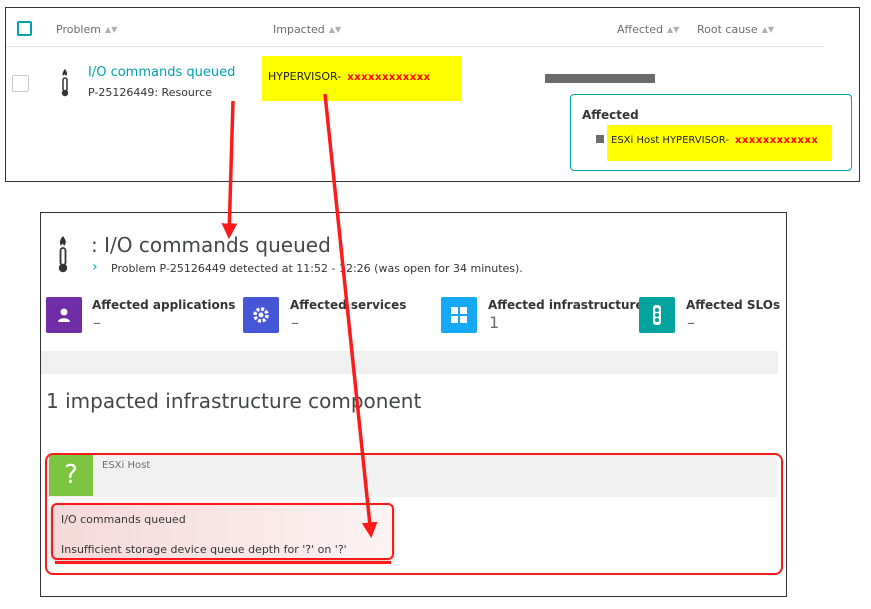 The width and height of the screenshot is (871, 609). Describe the element at coordinates (95, 267) in the screenshot. I see `chevron-right-icon: ›` at that location.